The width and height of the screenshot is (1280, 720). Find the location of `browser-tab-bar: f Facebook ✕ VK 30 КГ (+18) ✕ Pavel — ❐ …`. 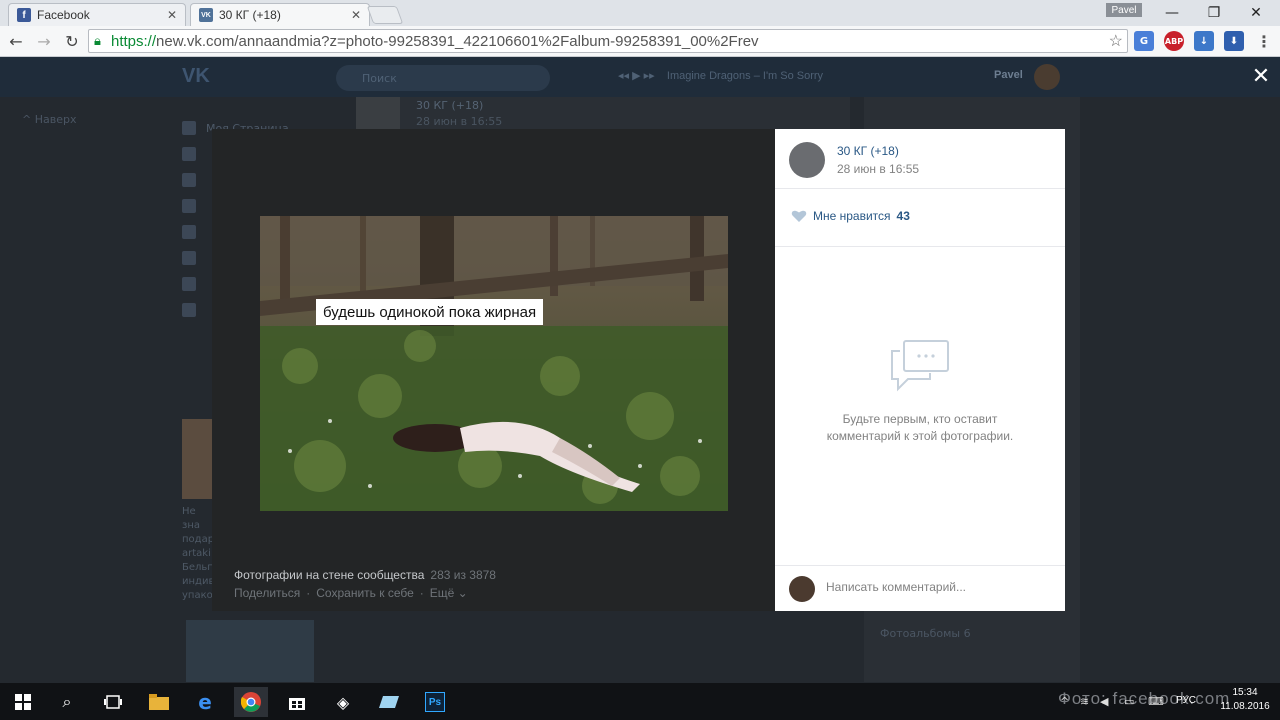

browser-tab-bar: f Facebook ✕ VK 30 КГ (+18) ✕ Pavel — ❐ … is located at coordinates (640, 13).